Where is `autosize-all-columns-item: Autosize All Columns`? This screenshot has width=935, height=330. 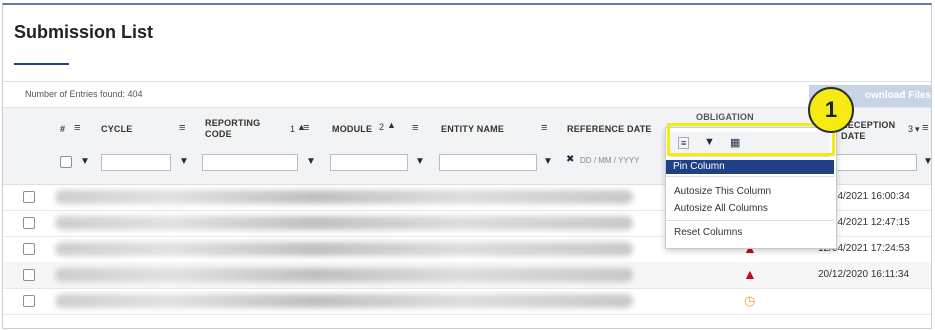
autosize-all-columns-item: Autosize All Columns is located at coordinates (721, 208).